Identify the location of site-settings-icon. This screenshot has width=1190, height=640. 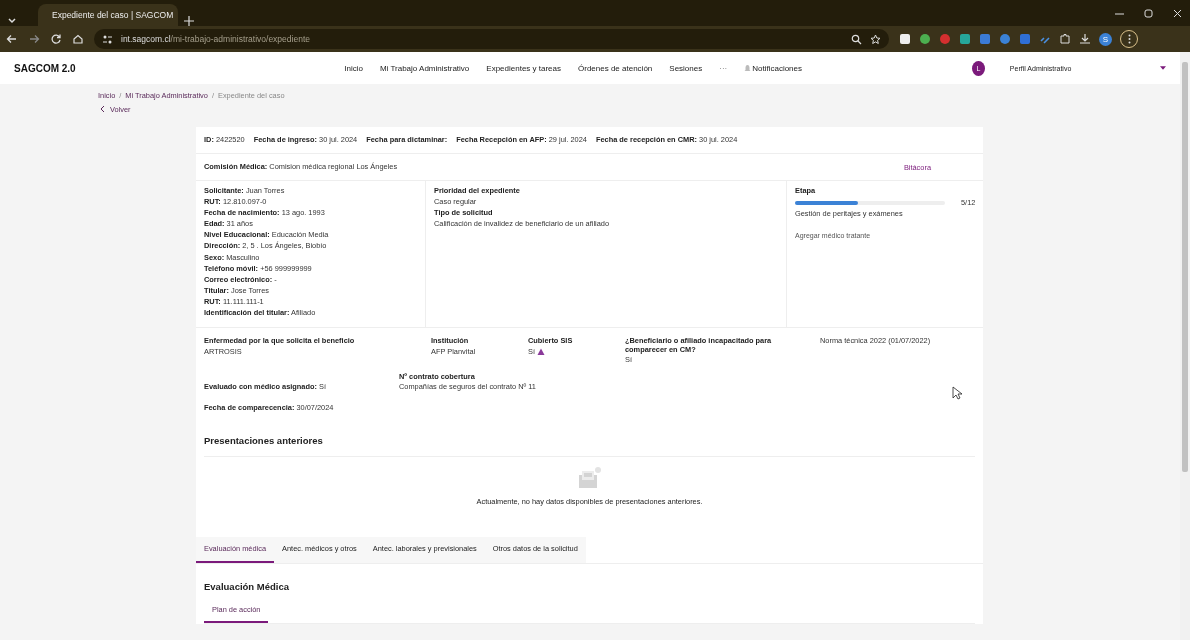
(107, 39).